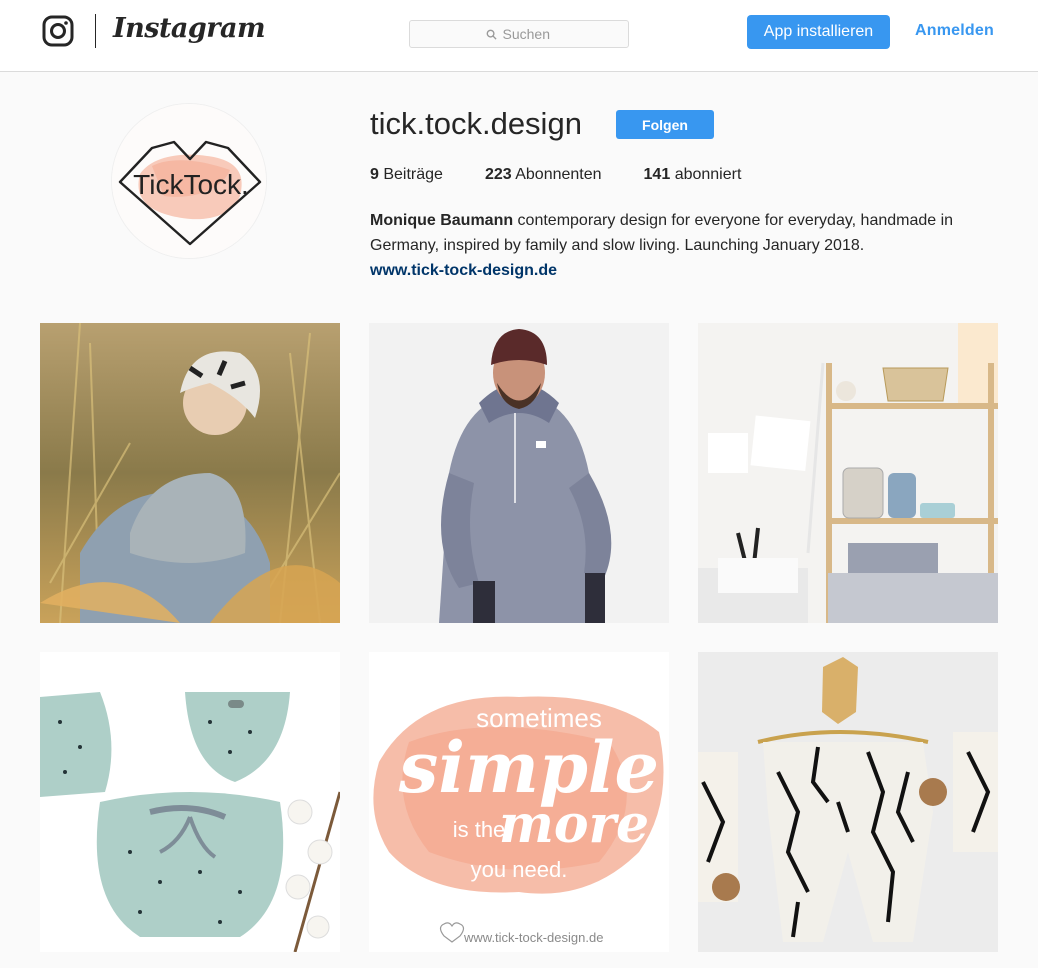 The width and height of the screenshot is (1038, 968). I want to click on profile-stats: 9 Beiträge 223 Abonnenten 141 abonniert, so click(576, 175).